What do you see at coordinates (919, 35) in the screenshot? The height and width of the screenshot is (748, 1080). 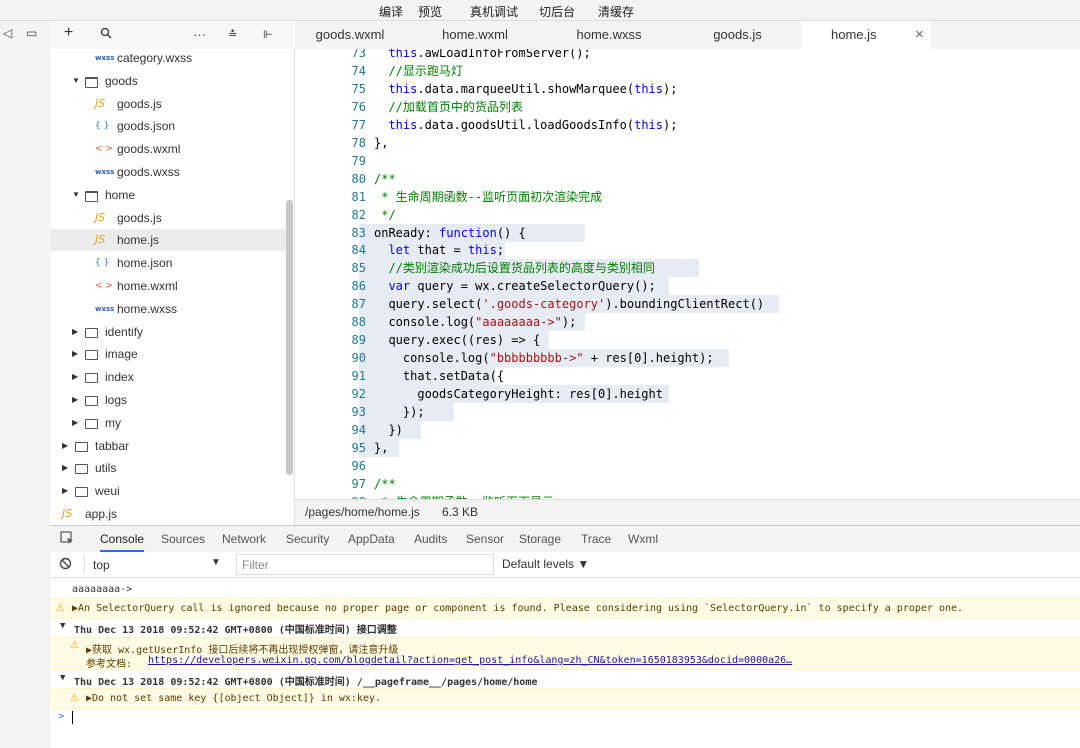 I see `close-icon: ×` at bounding box center [919, 35].